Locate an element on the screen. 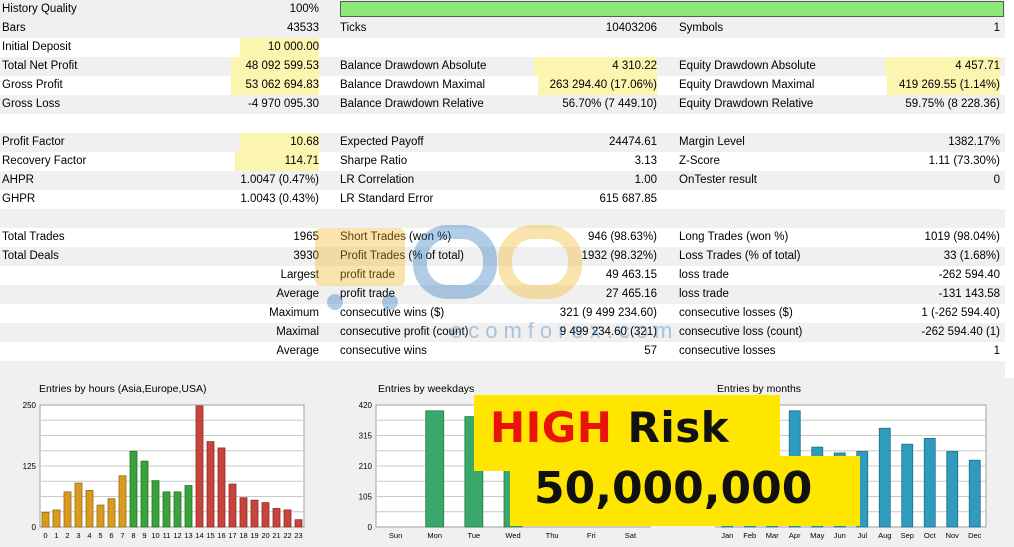  x-tick-label: 19 is located at coordinates (254, 535).